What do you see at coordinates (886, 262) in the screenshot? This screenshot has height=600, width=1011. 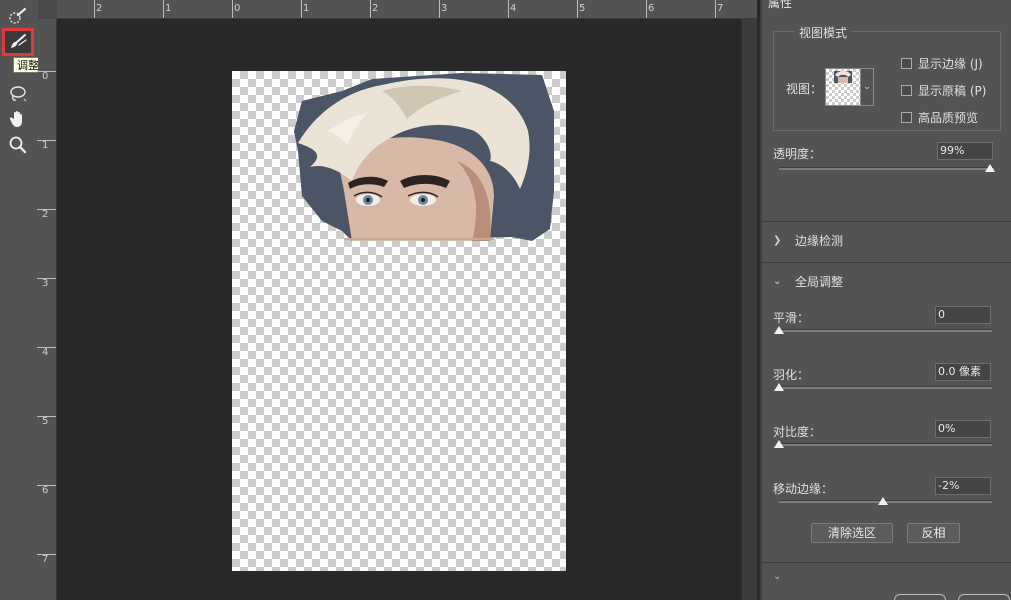 I see `divider` at bounding box center [886, 262].